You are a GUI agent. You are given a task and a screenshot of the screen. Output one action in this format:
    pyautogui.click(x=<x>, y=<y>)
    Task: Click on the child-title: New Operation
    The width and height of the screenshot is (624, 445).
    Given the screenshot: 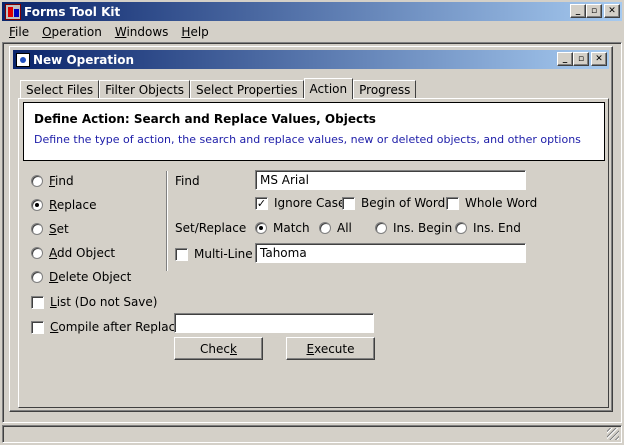 What is the action you would take?
    pyautogui.click(x=84, y=59)
    